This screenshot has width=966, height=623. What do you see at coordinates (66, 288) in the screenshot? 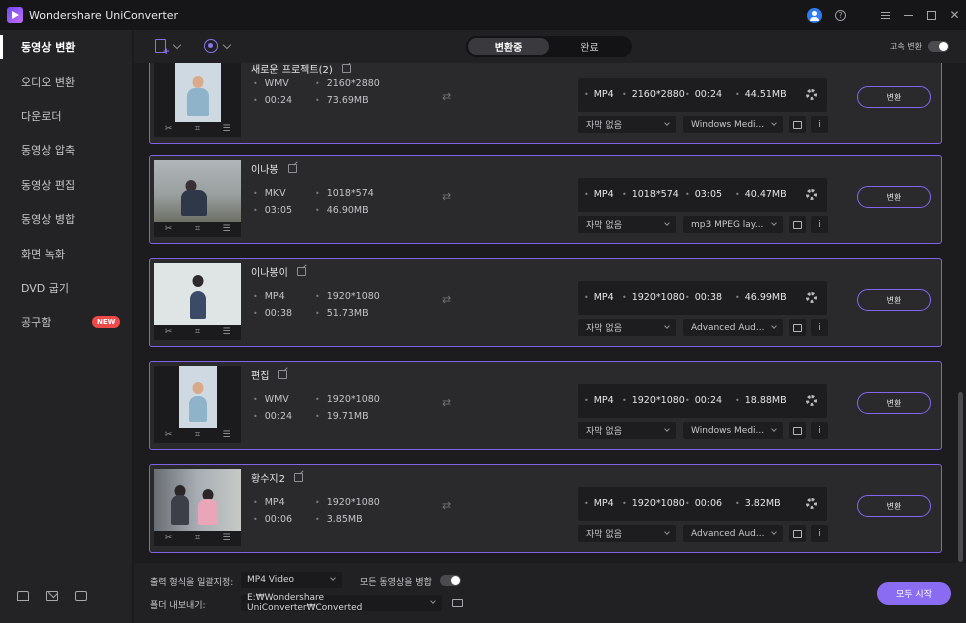
I see `sidebar-item-dvd-burn: DVD 굽기` at bounding box center [66, 288].